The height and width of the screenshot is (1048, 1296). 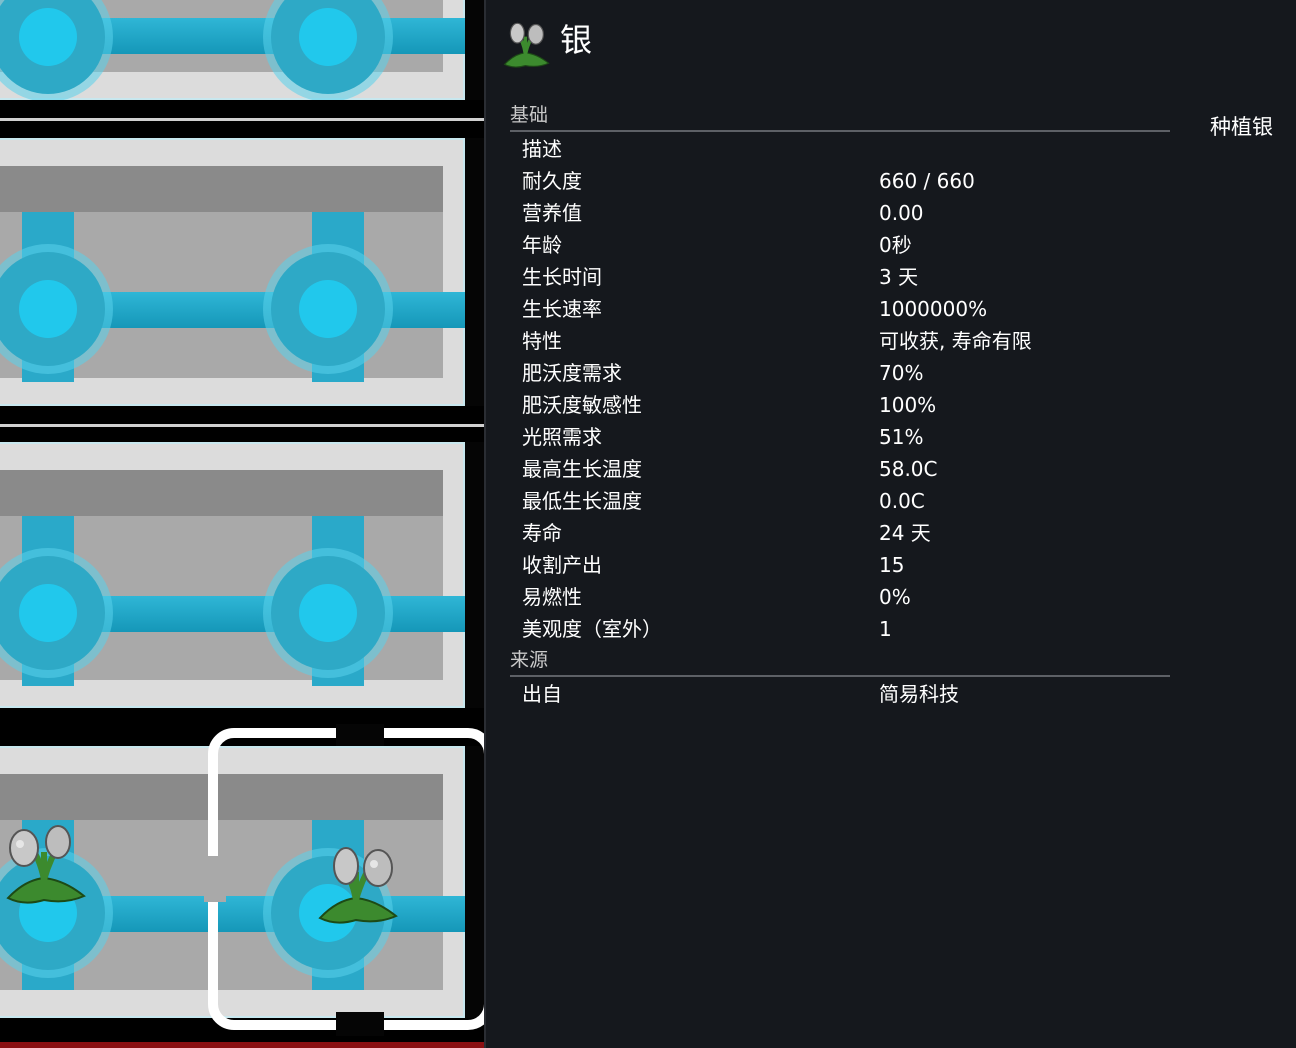 I want to click on stat-row: 描述, so click(x=842, y=149).